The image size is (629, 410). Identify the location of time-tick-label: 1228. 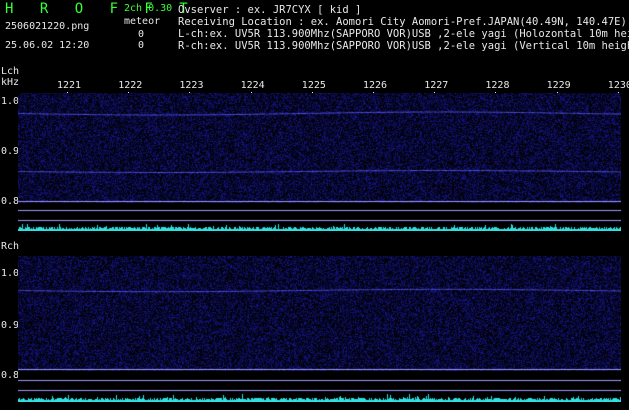
(497, 85).